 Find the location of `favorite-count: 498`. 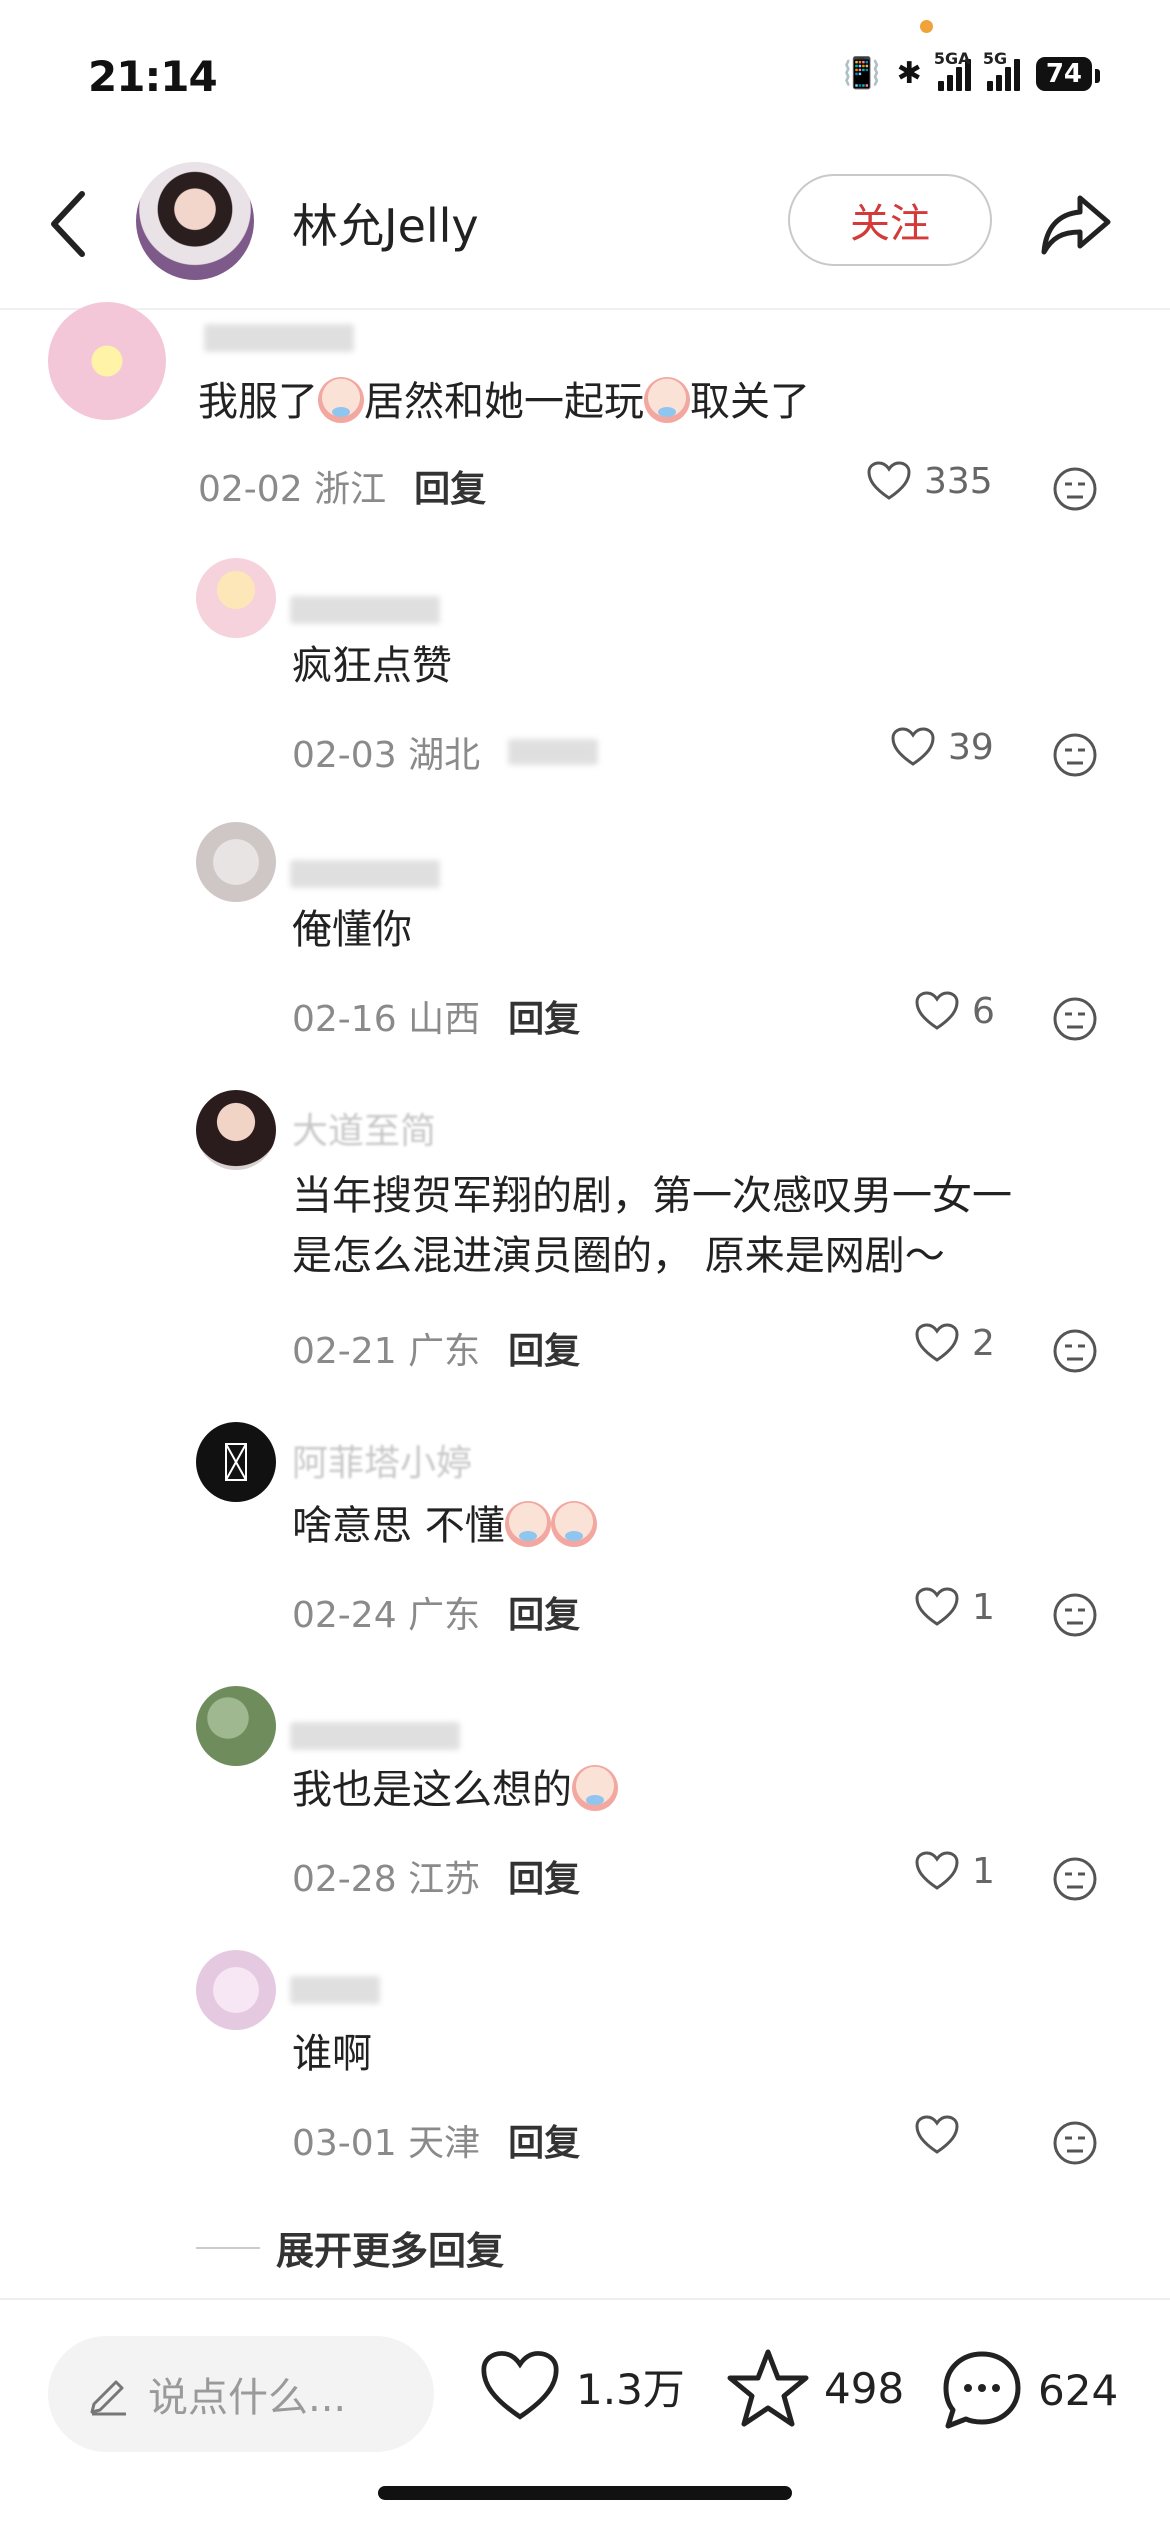

favorite-count: 498 is located at coordinates (864, 2388).